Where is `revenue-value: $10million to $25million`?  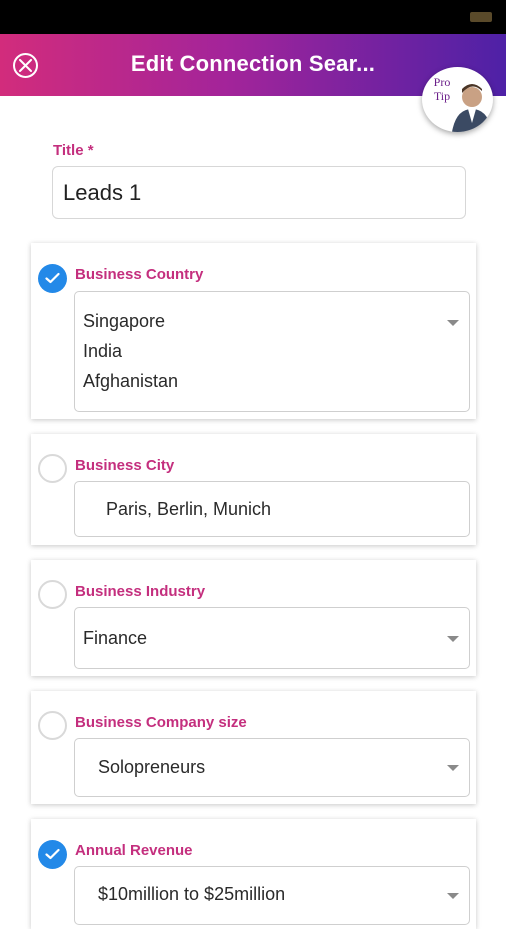
revenue-value: $10million to $25million is located at coordinates (192, 894).